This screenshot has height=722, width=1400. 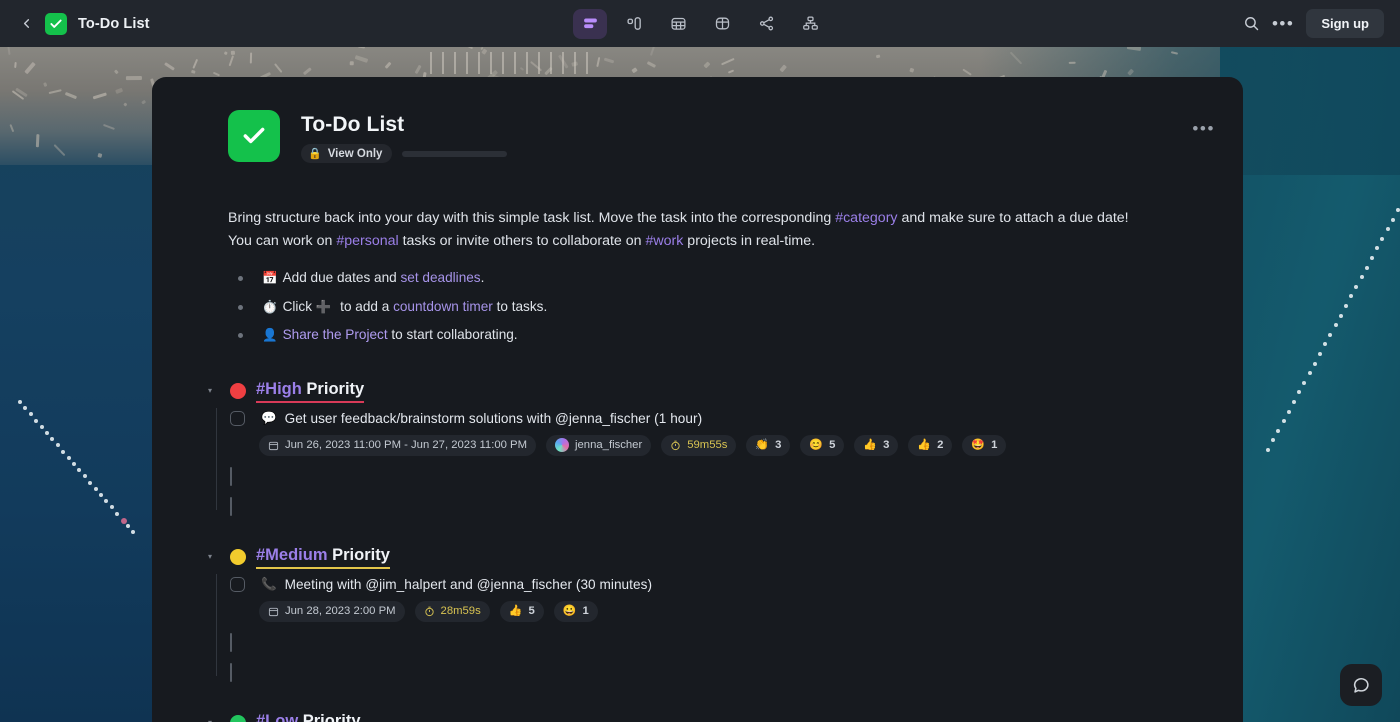 What do you see at coordinates (282, 241) in the screenshot?
I see `intro-line2-a: You can work on` at bounding box center [282, 241].